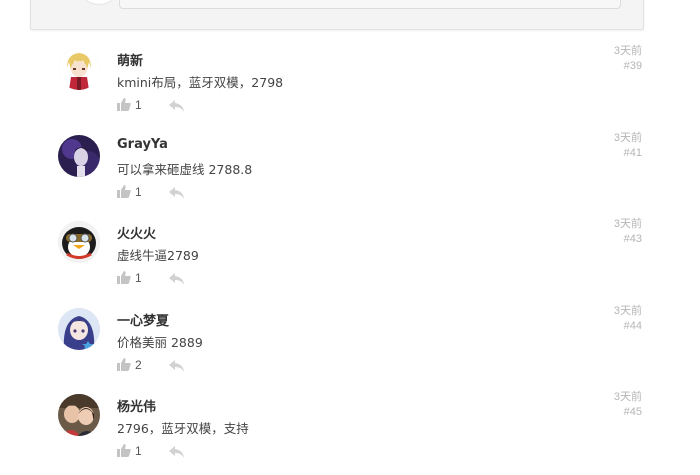 This screenshot has height=475, width=700. I want to click on comment-author: GrayYa, so click(142, 144).